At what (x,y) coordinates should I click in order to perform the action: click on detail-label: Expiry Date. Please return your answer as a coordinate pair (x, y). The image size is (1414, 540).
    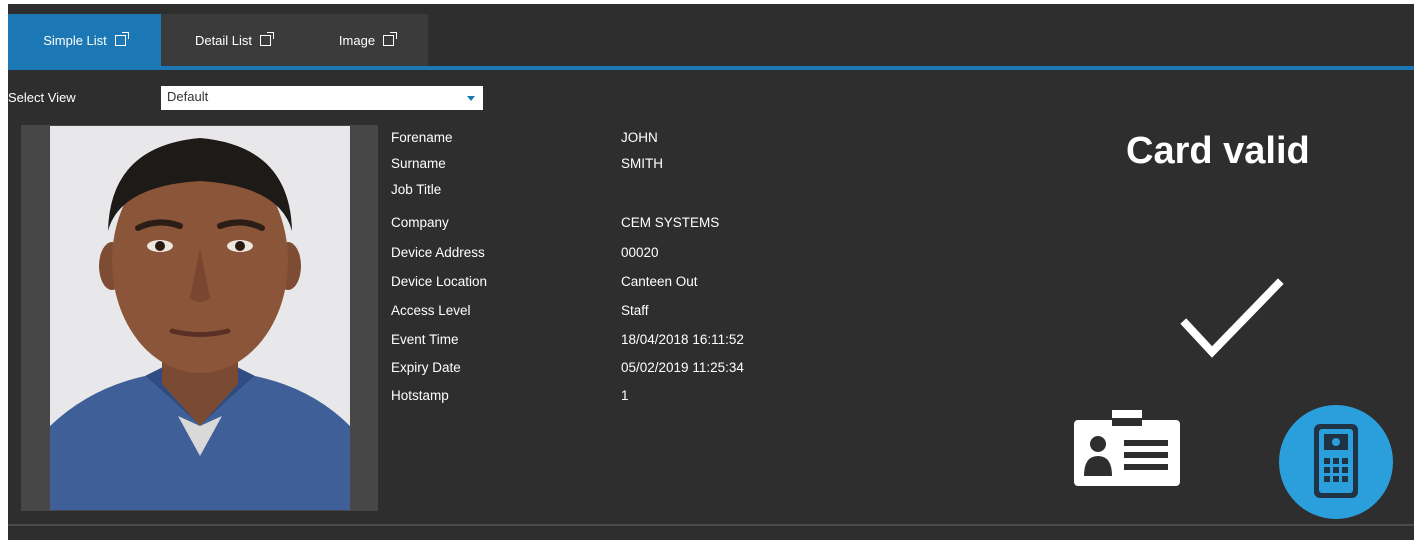
    Looking at the image, I should click on (426, 367).